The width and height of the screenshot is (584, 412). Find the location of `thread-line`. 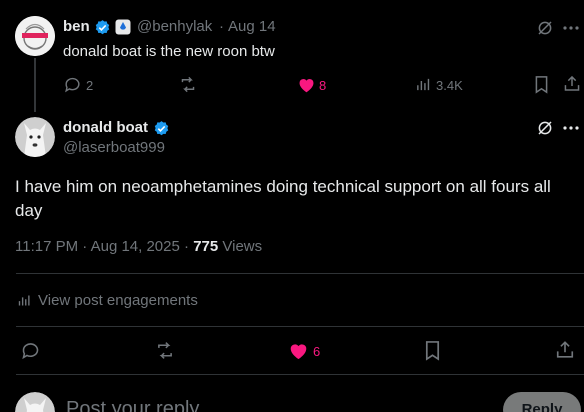

thread-line is located at coordinates (35, 85).